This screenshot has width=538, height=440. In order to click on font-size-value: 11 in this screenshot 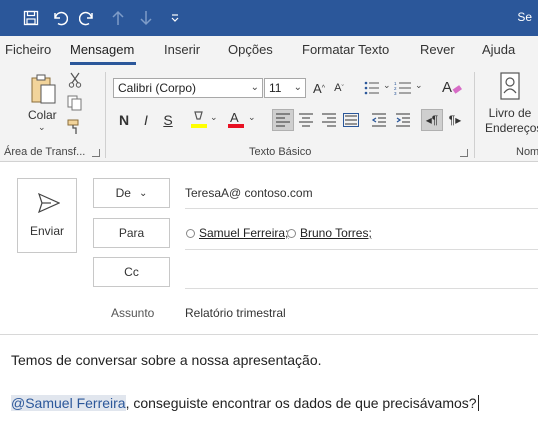, I will do `click(275, 88)`.